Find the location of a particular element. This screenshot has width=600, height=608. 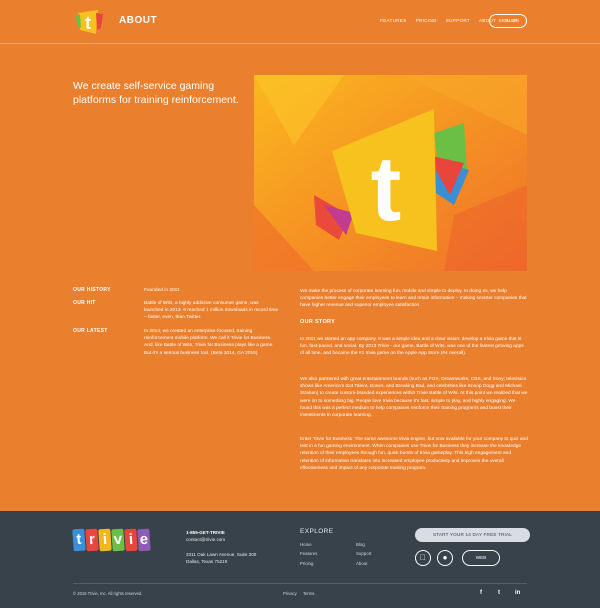

page-title: ABOUT is located at coordinates (138, 20).